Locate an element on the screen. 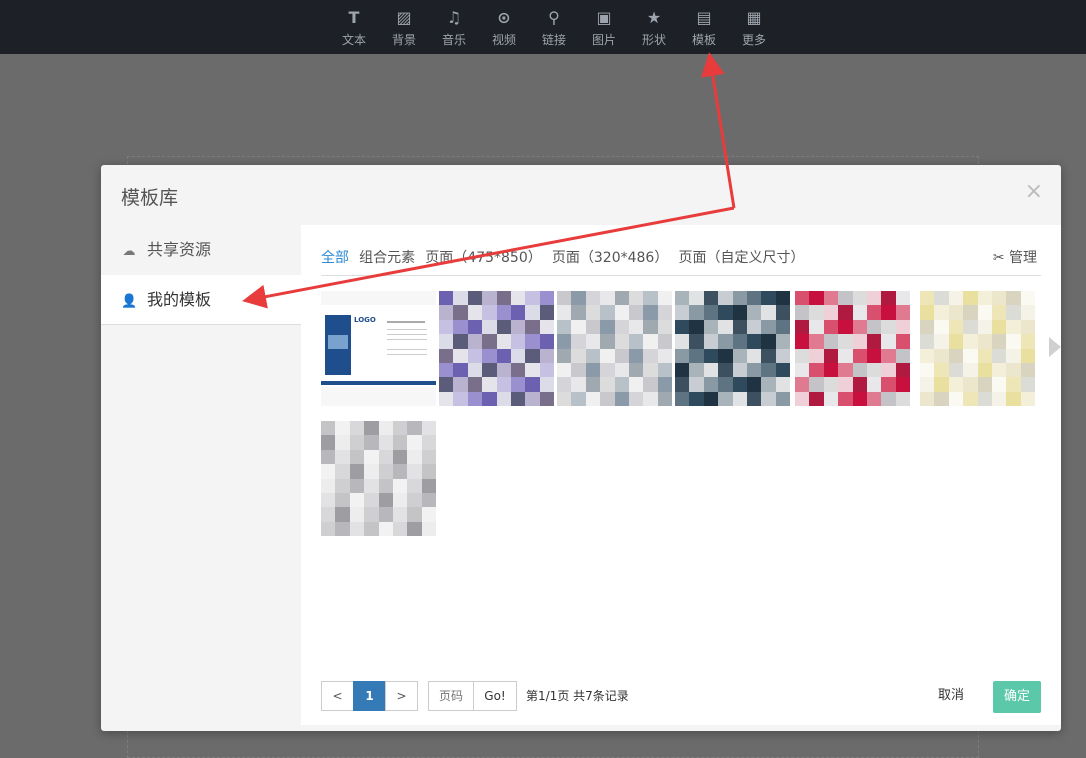 The height and width of the screenshot is (758, 1086). toolbar-music-button: ♫ 音乐 is located at coordinates (454, 28).